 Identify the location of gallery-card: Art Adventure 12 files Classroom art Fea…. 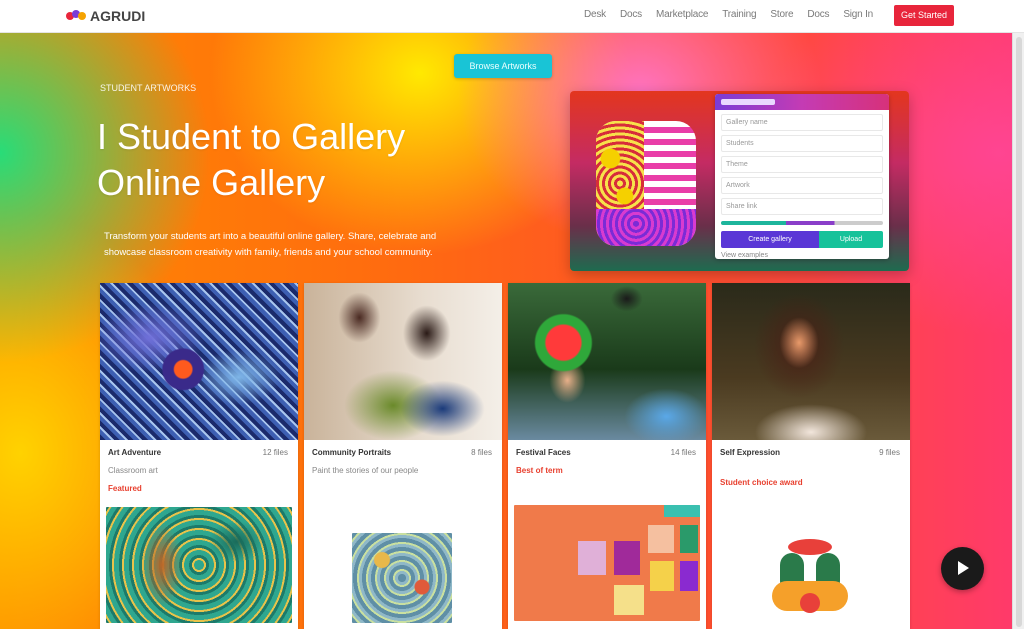
(199, 456).